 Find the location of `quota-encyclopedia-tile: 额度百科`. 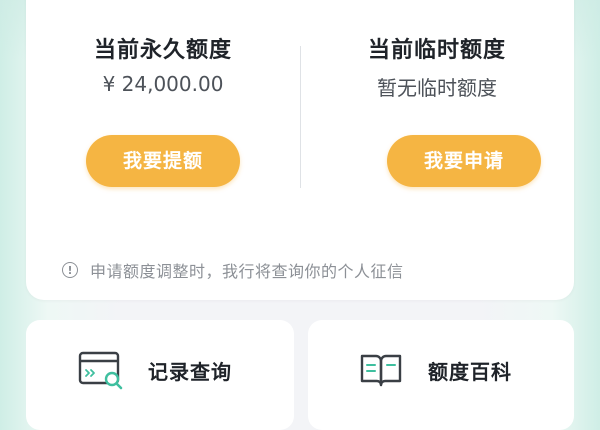

quota-encyclopedia-tile: 额度百科 is located at coordinates (441, 375).